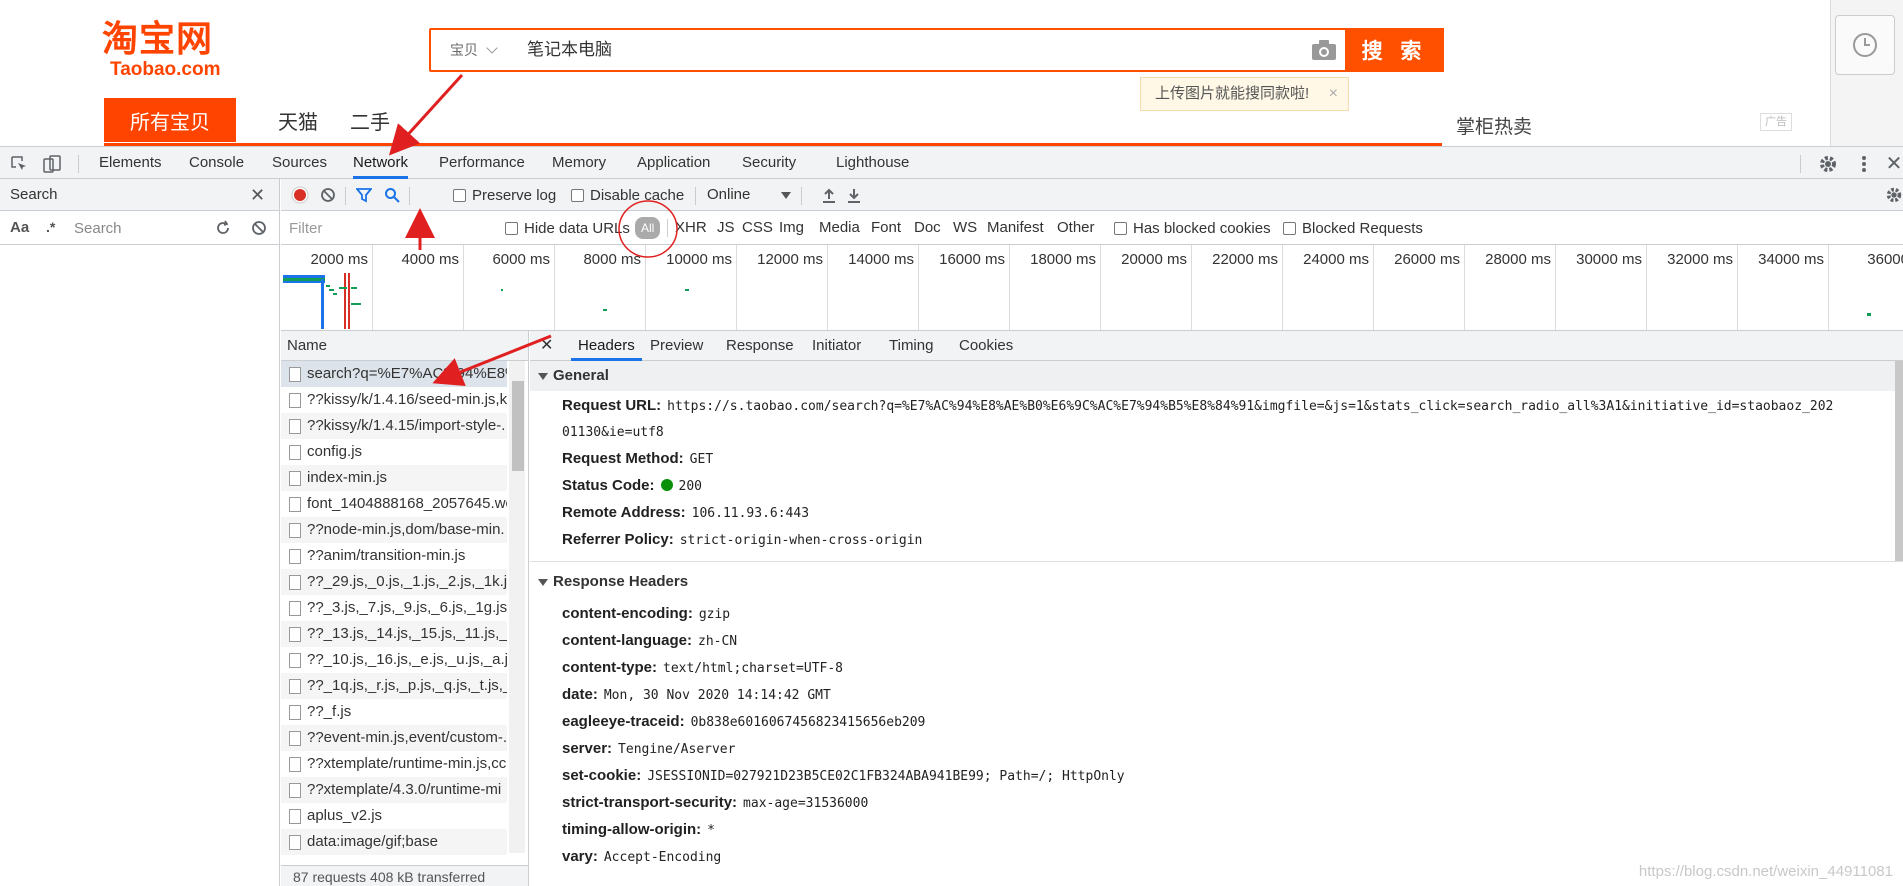  Describe the element at coordinates (394, 660) in the screenshot. I see `request-row: ??_10.js,_16.js,_e.js,_u.js,_a.js,_1` at that location.